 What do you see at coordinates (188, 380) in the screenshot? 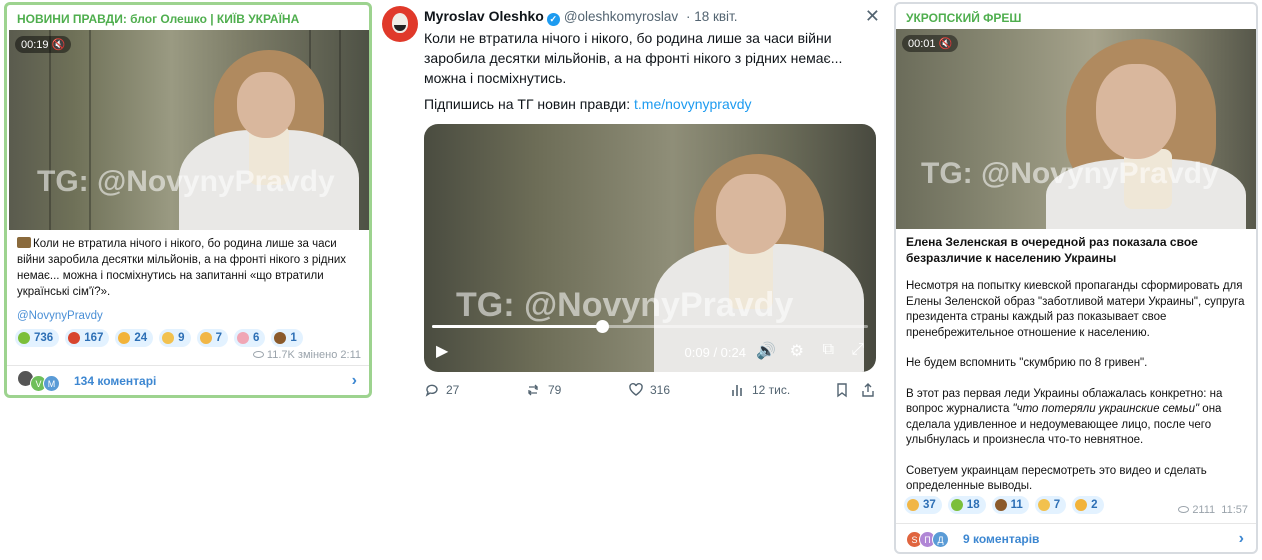
I see `comments-bar: VM 134 коментарі ›` at bounding box center [188, 380].